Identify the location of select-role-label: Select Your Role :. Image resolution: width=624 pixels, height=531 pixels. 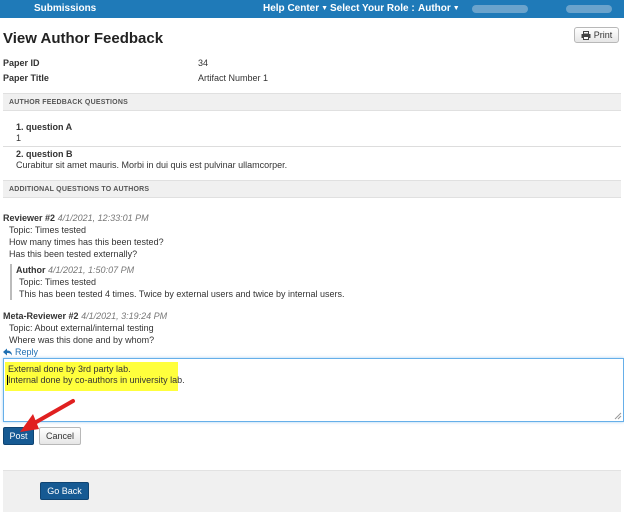
(372, 8).